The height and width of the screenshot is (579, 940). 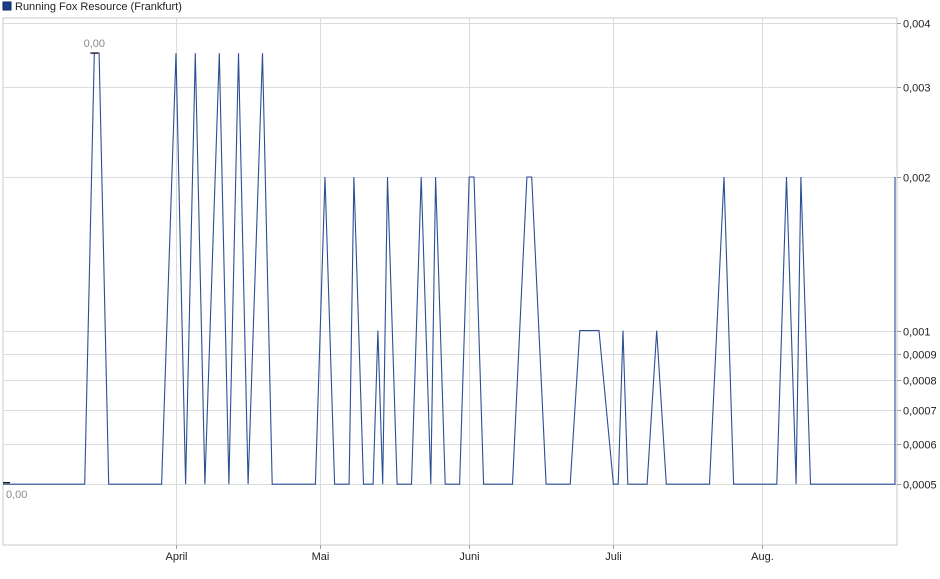 I want to click on y-tick-label: 0,001, so click(x=917, y=333).